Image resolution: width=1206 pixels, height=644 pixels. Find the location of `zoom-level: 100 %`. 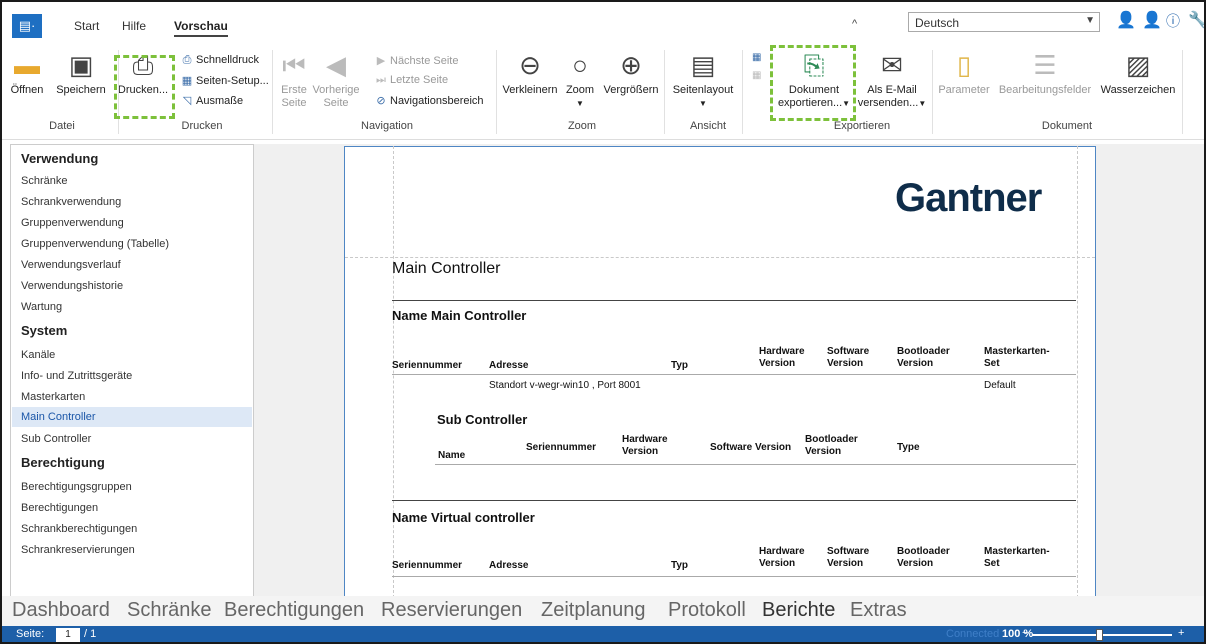

zoom-level: 100 % is located at coordinates (1018, 634).